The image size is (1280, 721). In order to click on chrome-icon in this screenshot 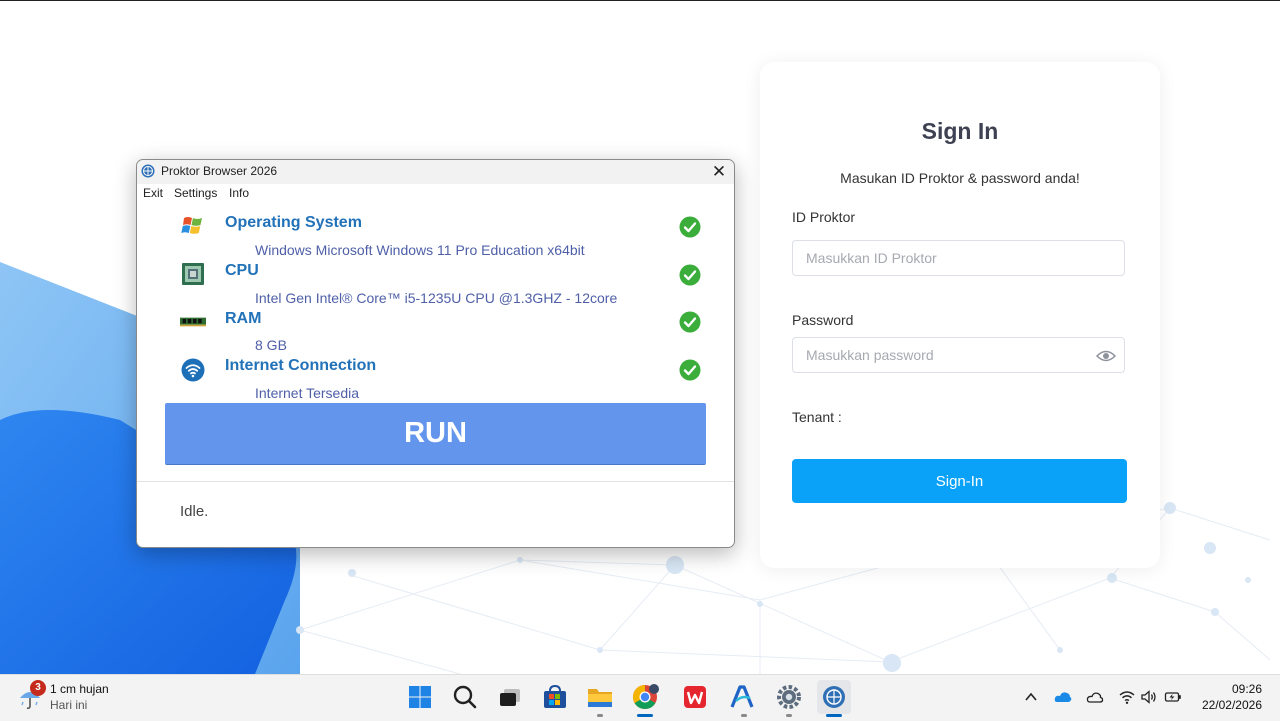, I will do `click(645, 697)`.